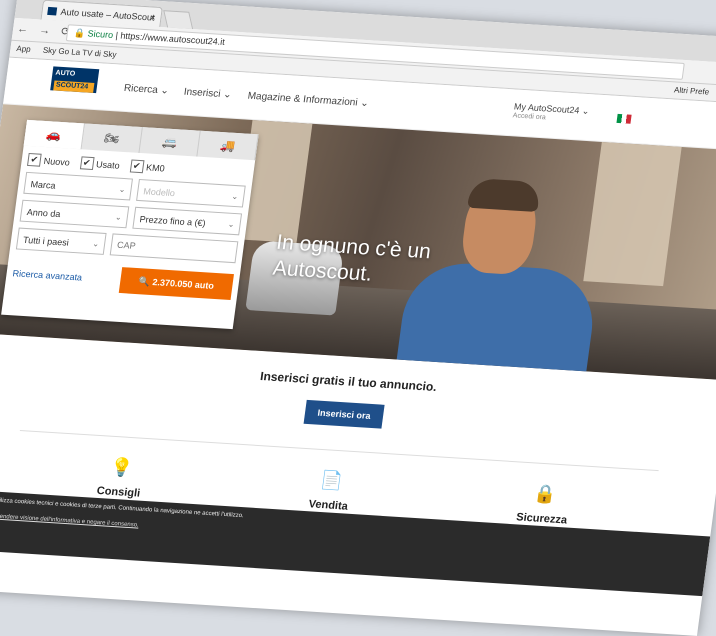  What do you see at coordinates (61, 241) in the screenshot?
I see `country-select: Tutti i paesi ⌄` at bounding box center [61, 241].